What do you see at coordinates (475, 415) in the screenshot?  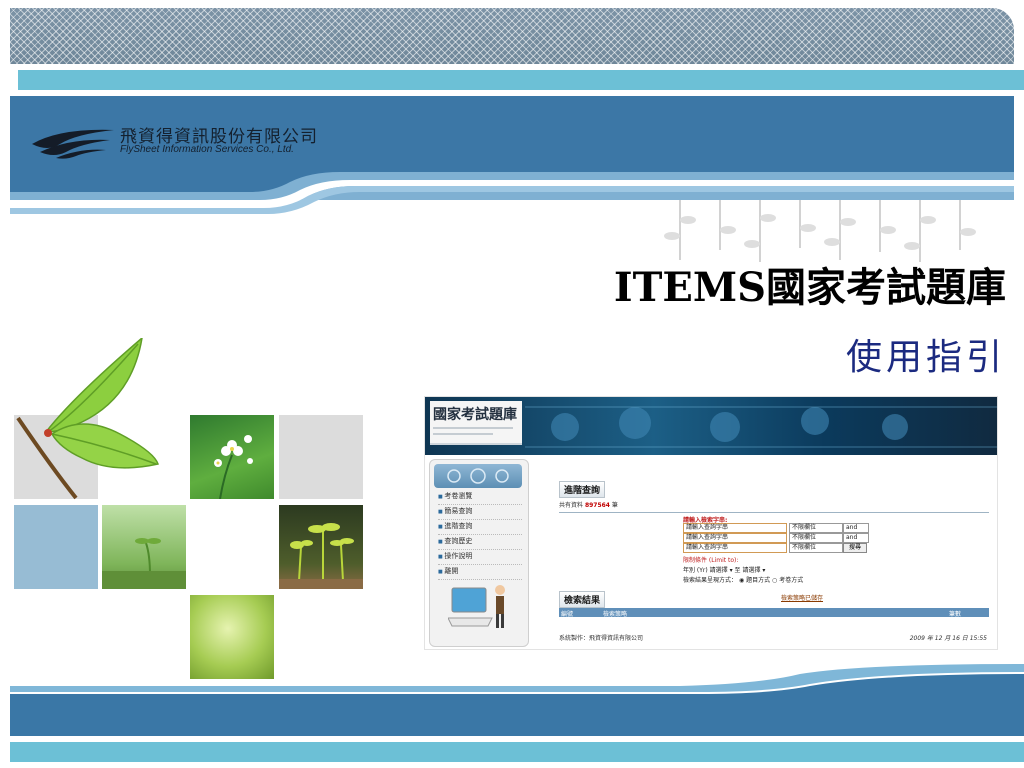 I see `app-logo-text: 國家考試題庫` at bounding box center [475, 415].